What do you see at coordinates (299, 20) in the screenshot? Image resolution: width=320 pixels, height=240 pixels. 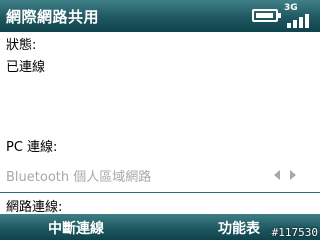 I see `signal-strength-icon` at bounding box center [299, 20].